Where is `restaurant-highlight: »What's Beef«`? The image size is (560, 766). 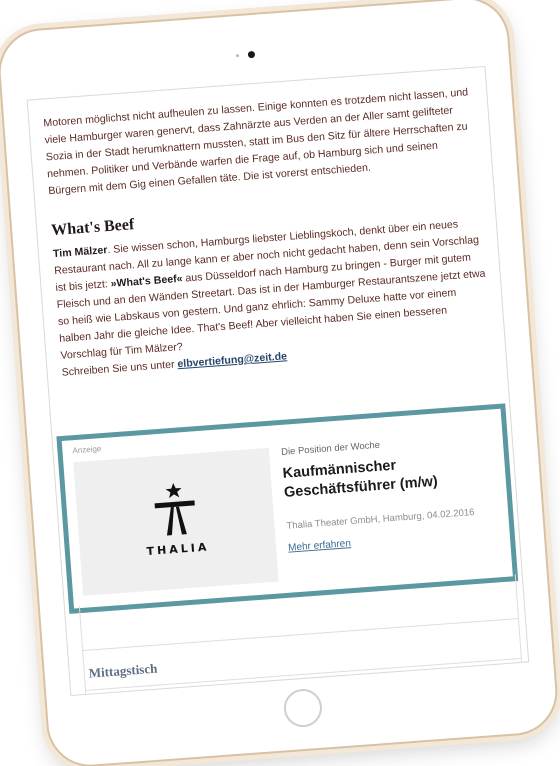 restaurant-highlight: »What's Beef« is located at coordinates (146, 281).